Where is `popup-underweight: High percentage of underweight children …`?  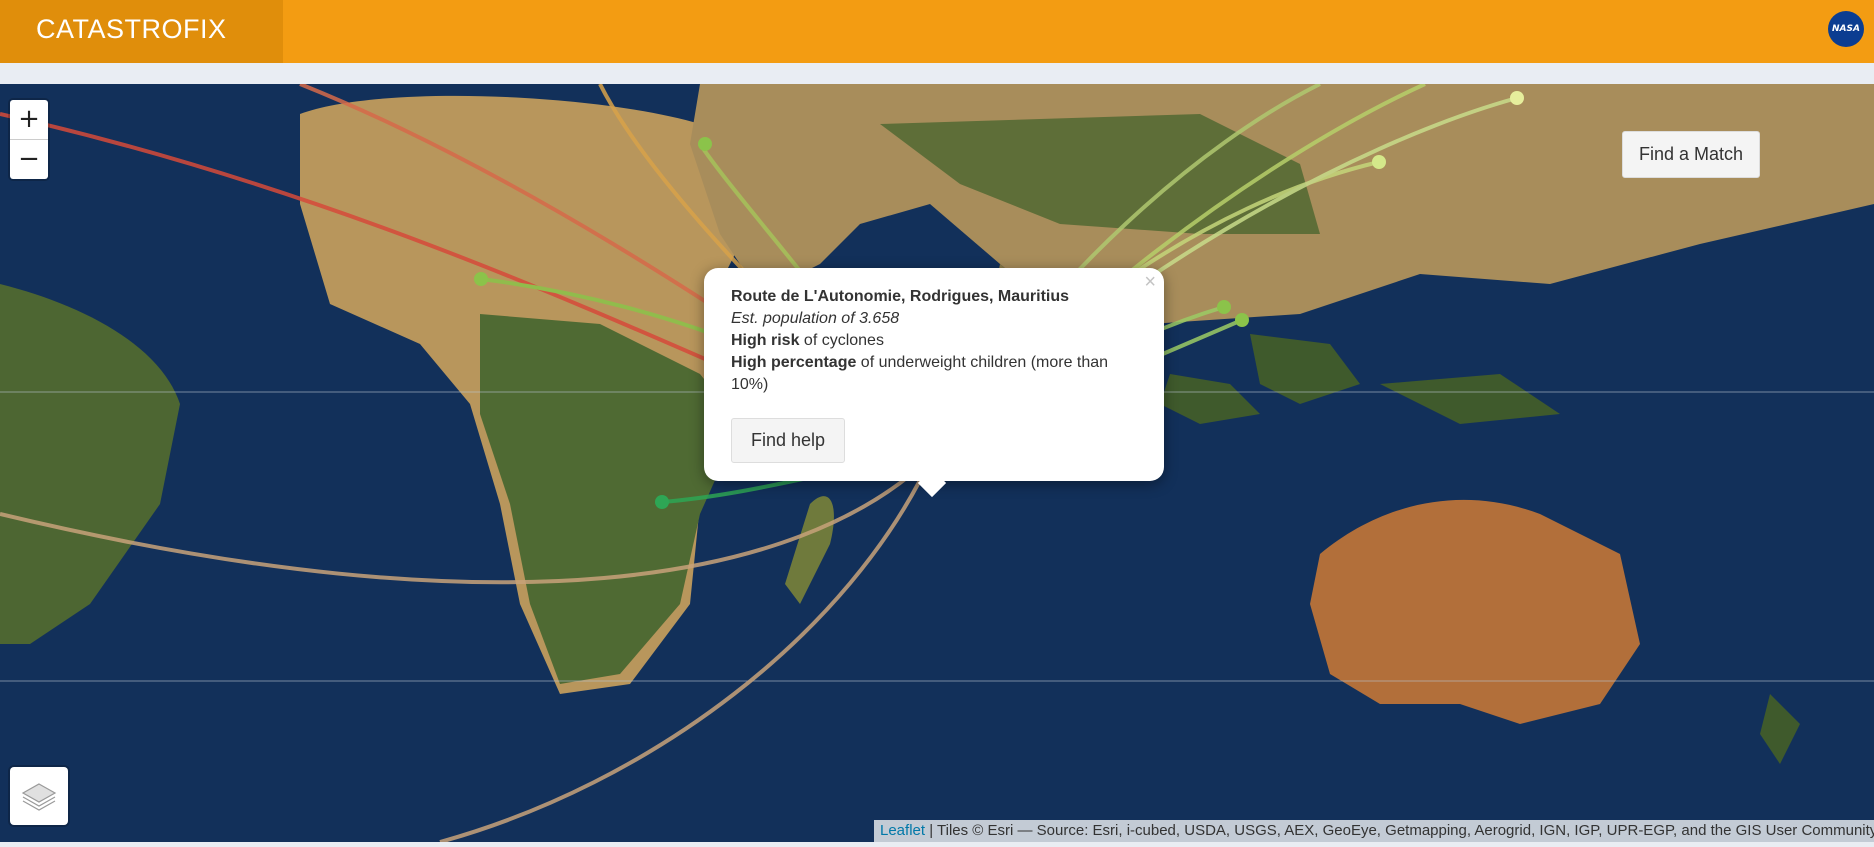
popup-underweight: High percentage of underweight children … is located at coordinates (920, 373).